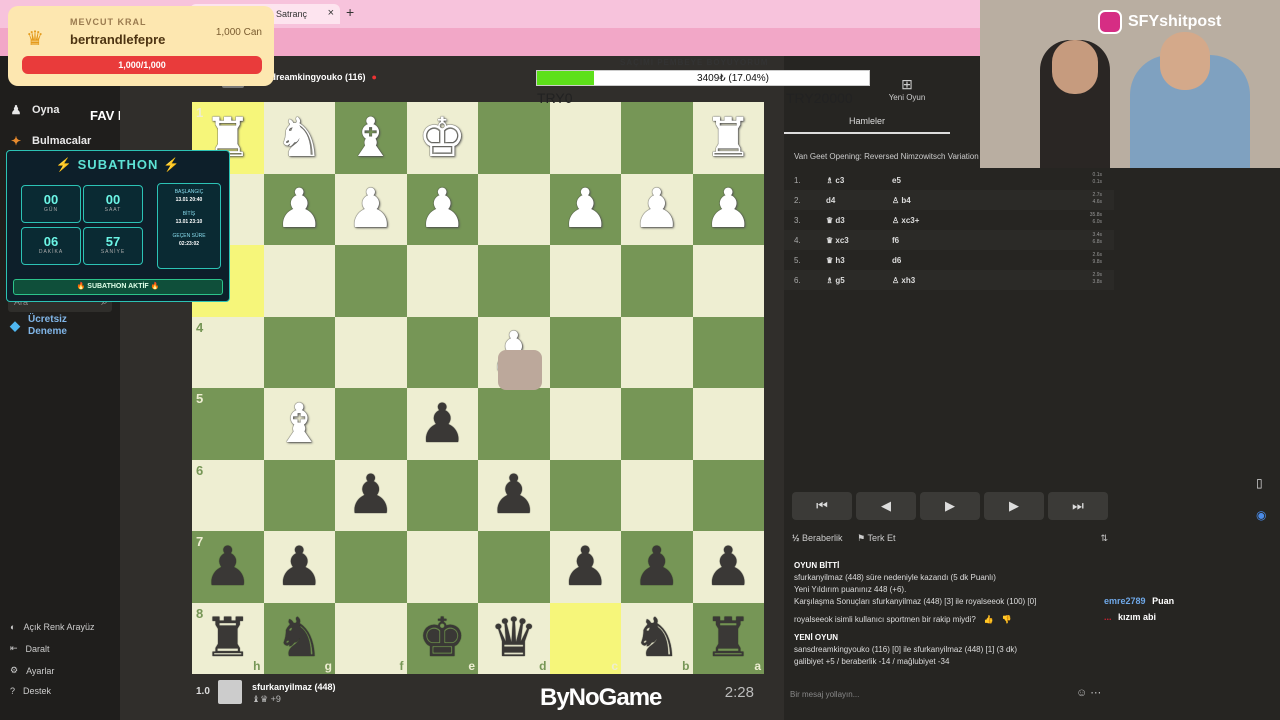  What do you see at coordinates (1104, 538) in the screenshot?
I see `flip-board-icon: ⇅` at bounding box center [1104, 538].